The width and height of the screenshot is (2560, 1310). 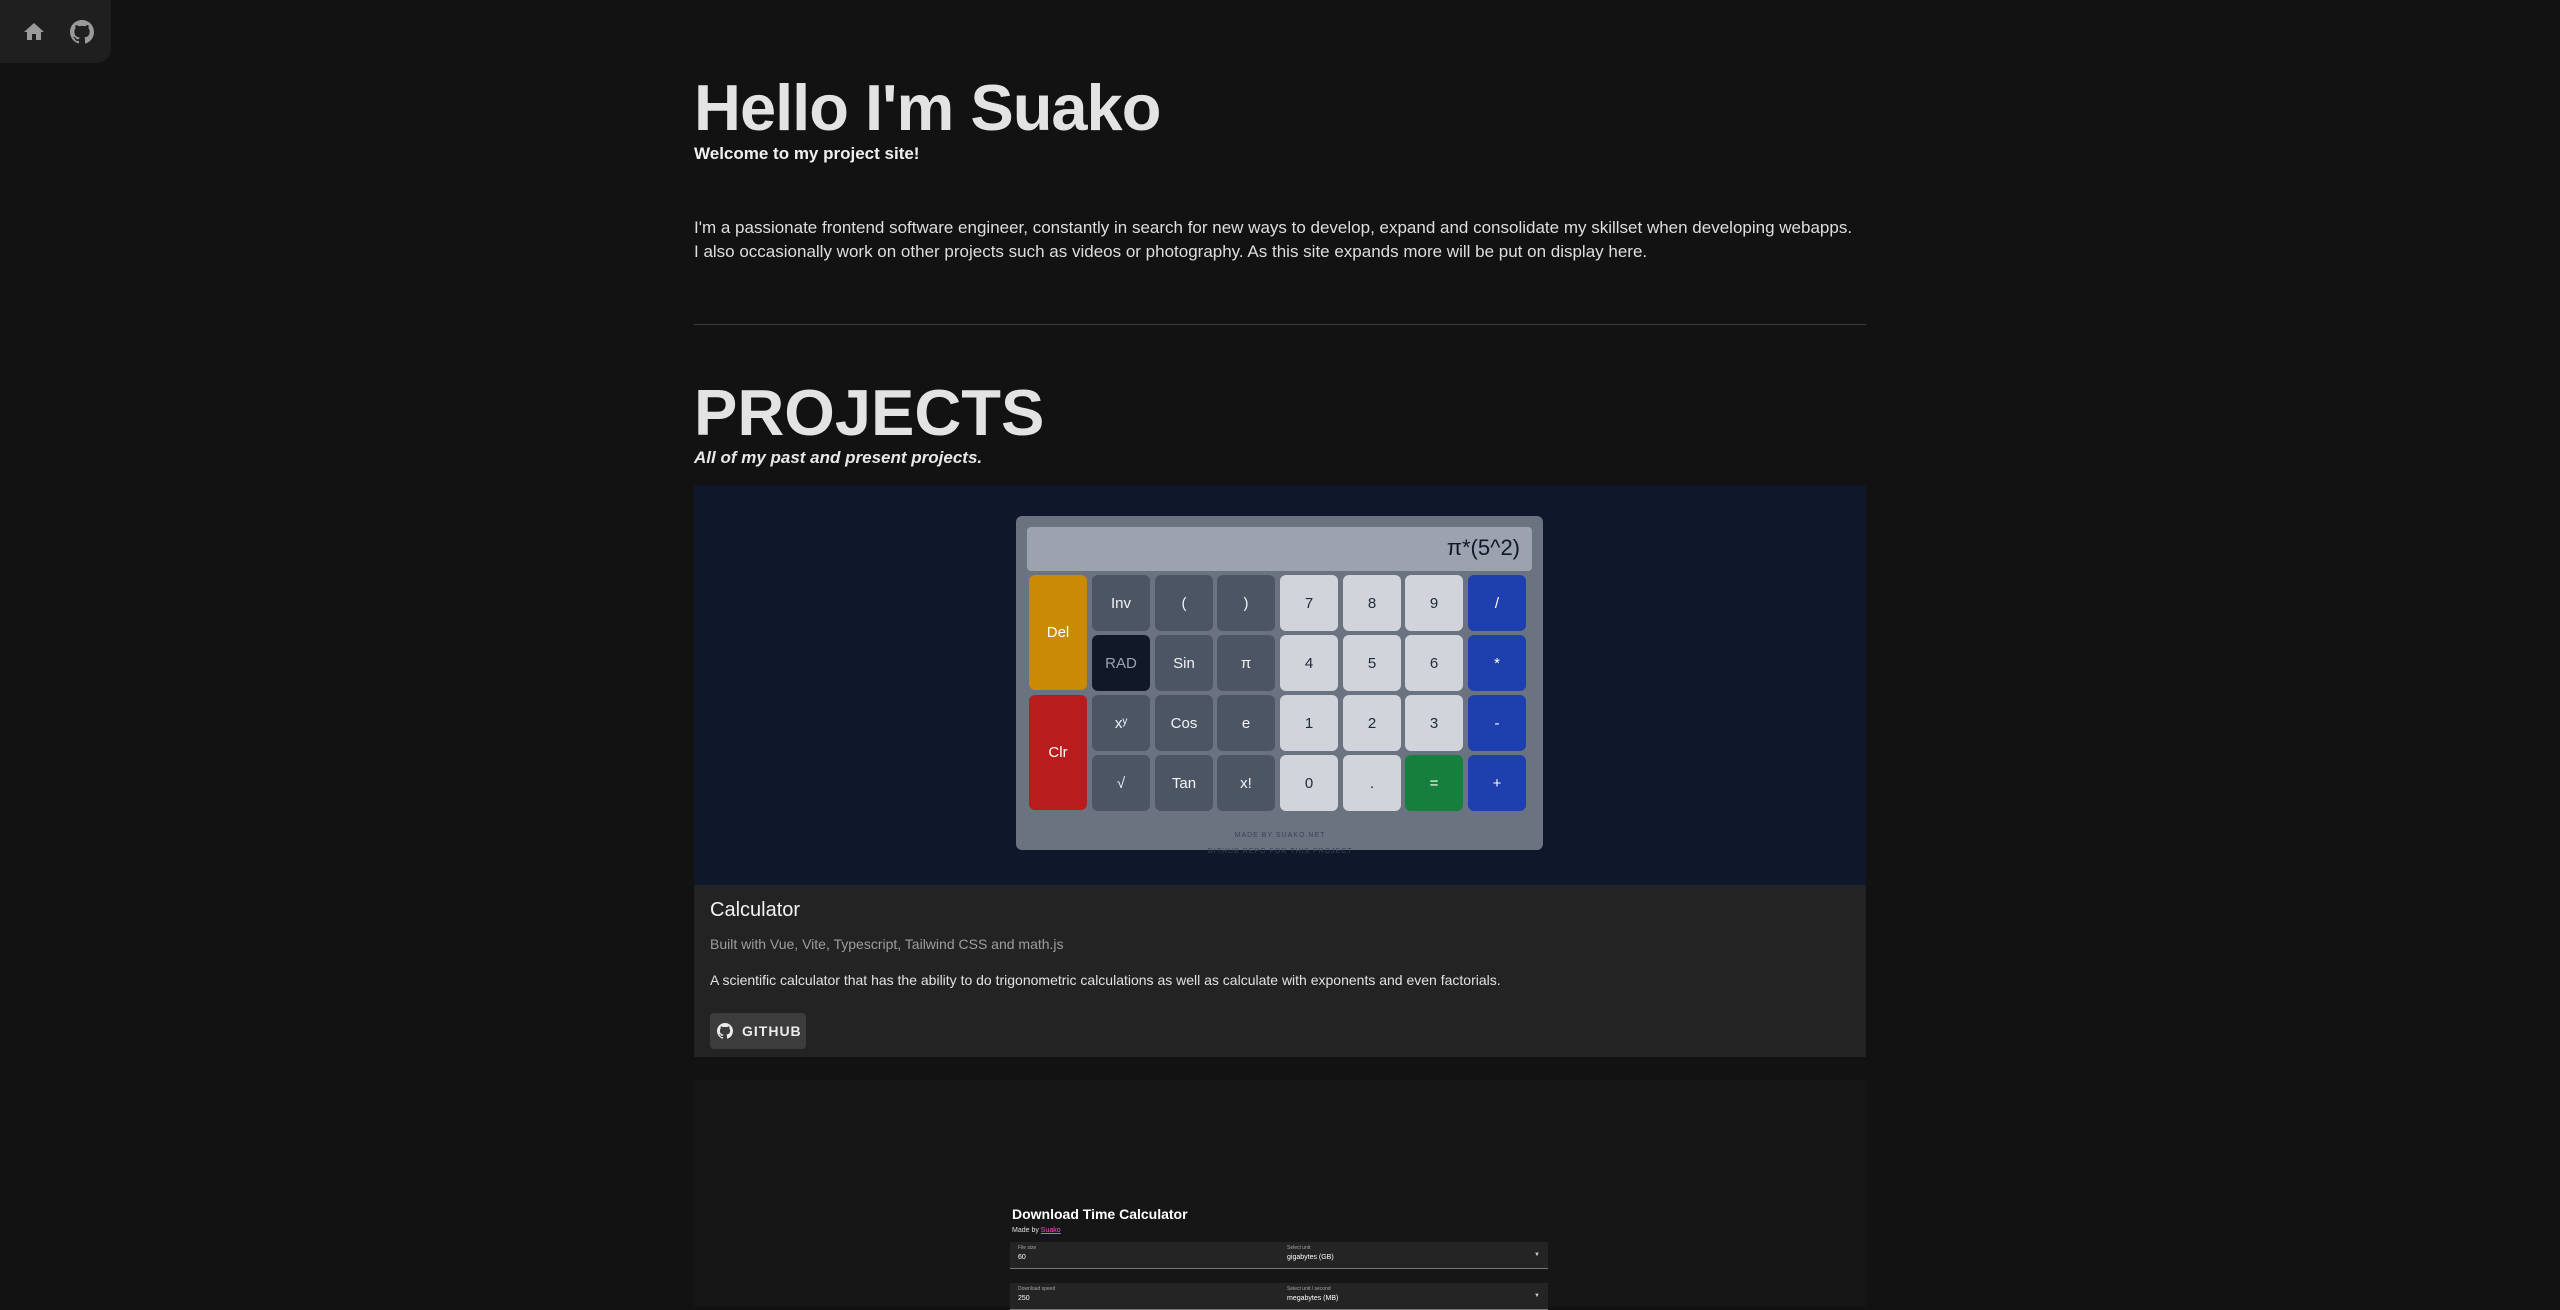 What do you see at coordinates (1051, 1230) in the screenshot?
I see `credit-link: Suako` at bounding box center [1051, 1230].